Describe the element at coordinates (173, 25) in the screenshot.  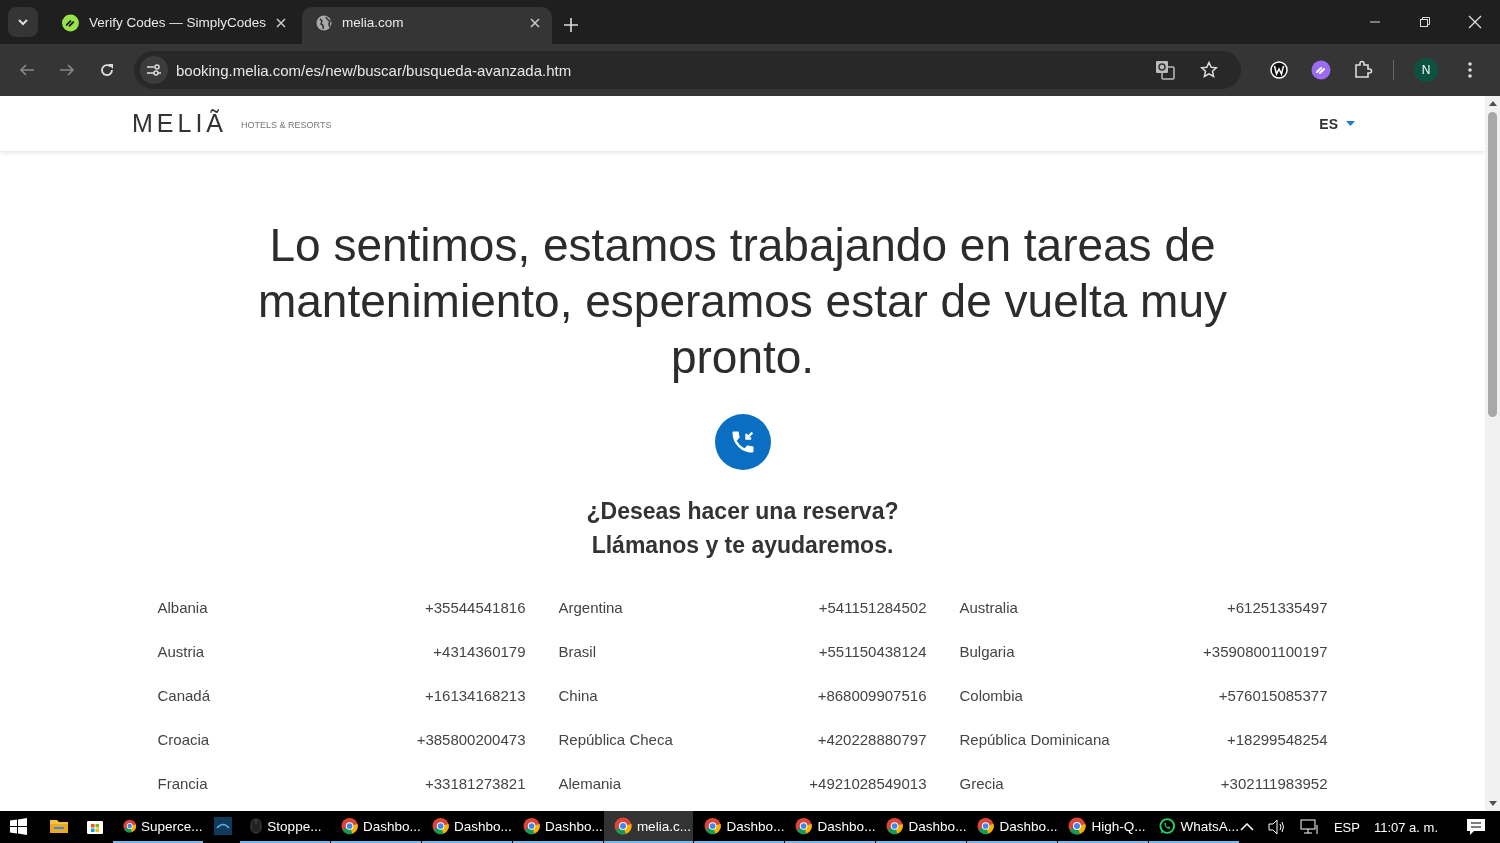
I see `browser-tab: Verify Codes — SimplyCodes` at that location.